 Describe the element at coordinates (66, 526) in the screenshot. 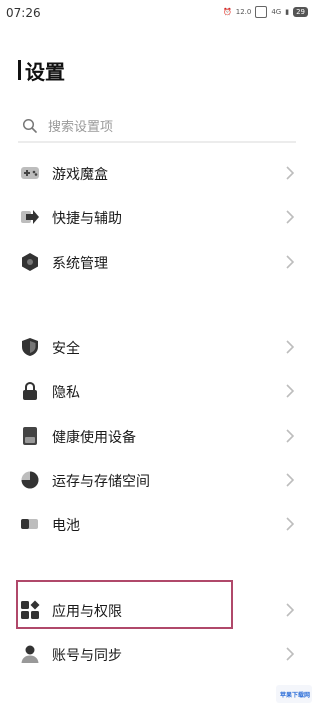

I see `settings-item-label: 电池` at that location.